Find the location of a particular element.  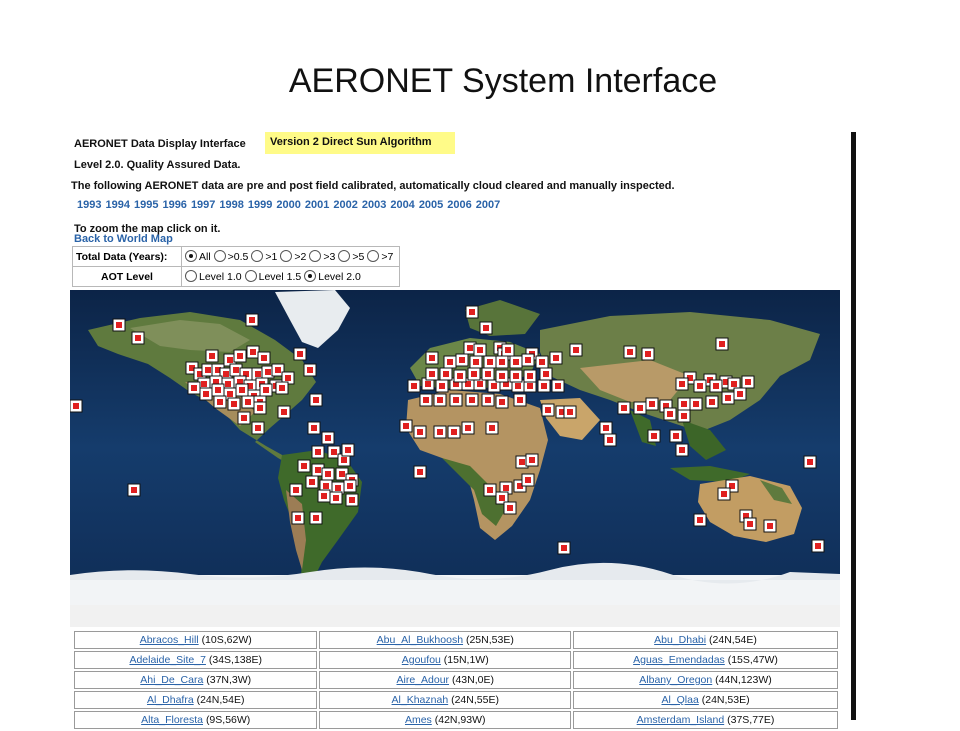

year-link: 2006 is located at coordinates (459, 205).